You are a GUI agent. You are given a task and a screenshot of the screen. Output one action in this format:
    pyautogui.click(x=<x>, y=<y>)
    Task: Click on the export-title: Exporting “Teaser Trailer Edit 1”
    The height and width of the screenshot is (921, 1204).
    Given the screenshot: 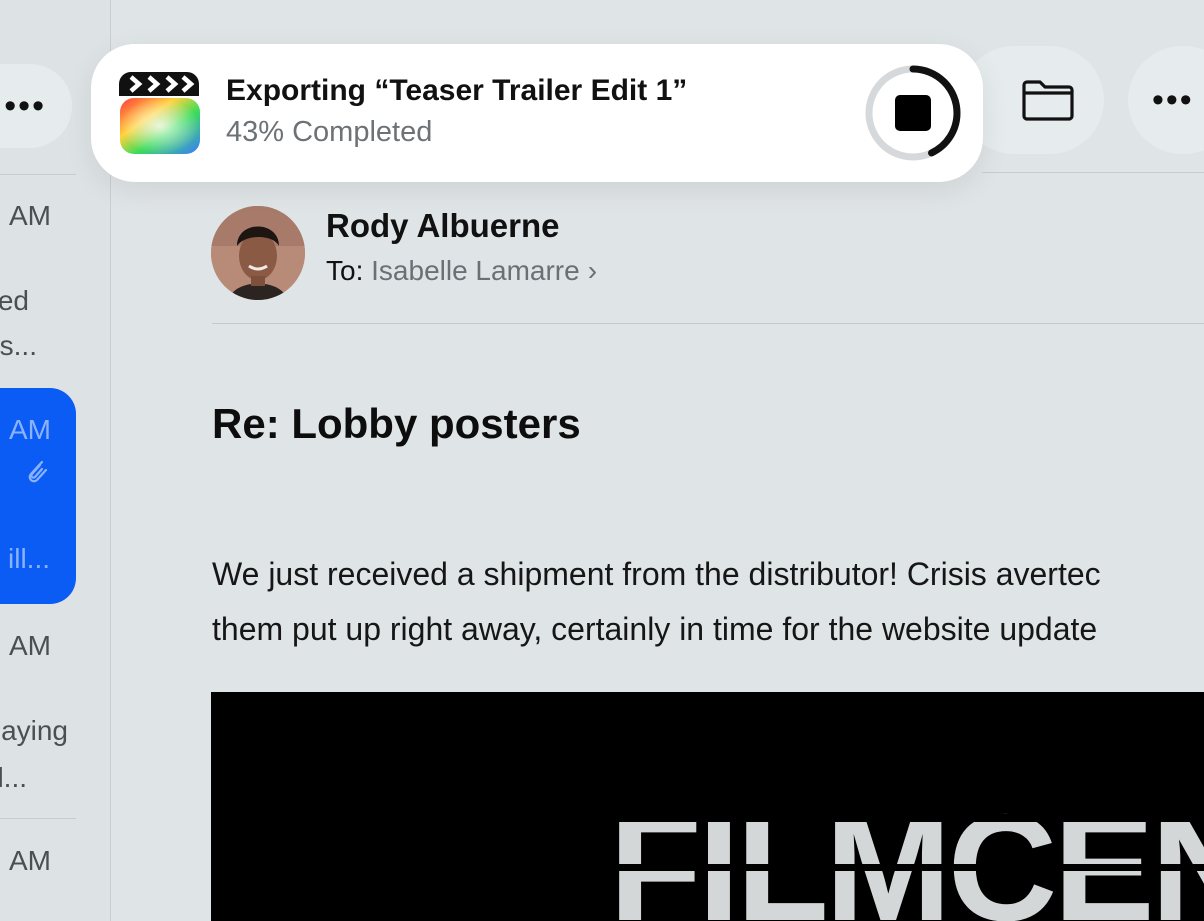 What is the action you would take?
    pyautogui.click(x=457, y=90)
    